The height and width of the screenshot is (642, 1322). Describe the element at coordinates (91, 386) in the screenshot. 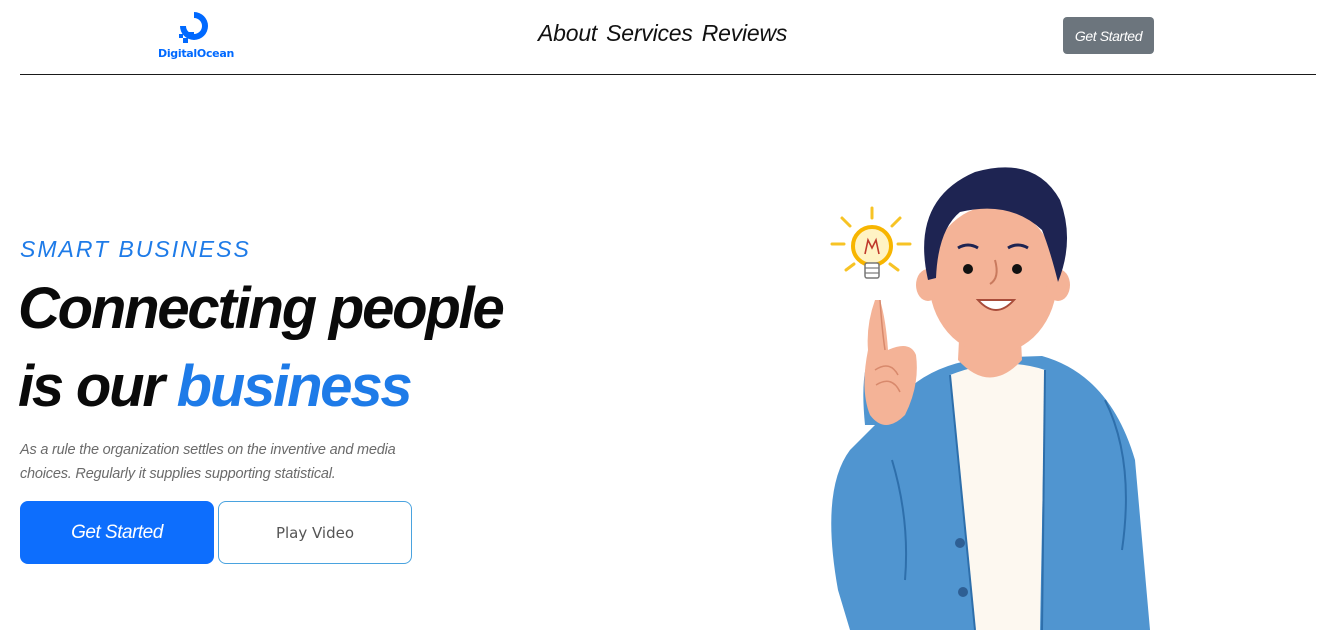

I see `headline-line-2-prefix: is our` at that location.